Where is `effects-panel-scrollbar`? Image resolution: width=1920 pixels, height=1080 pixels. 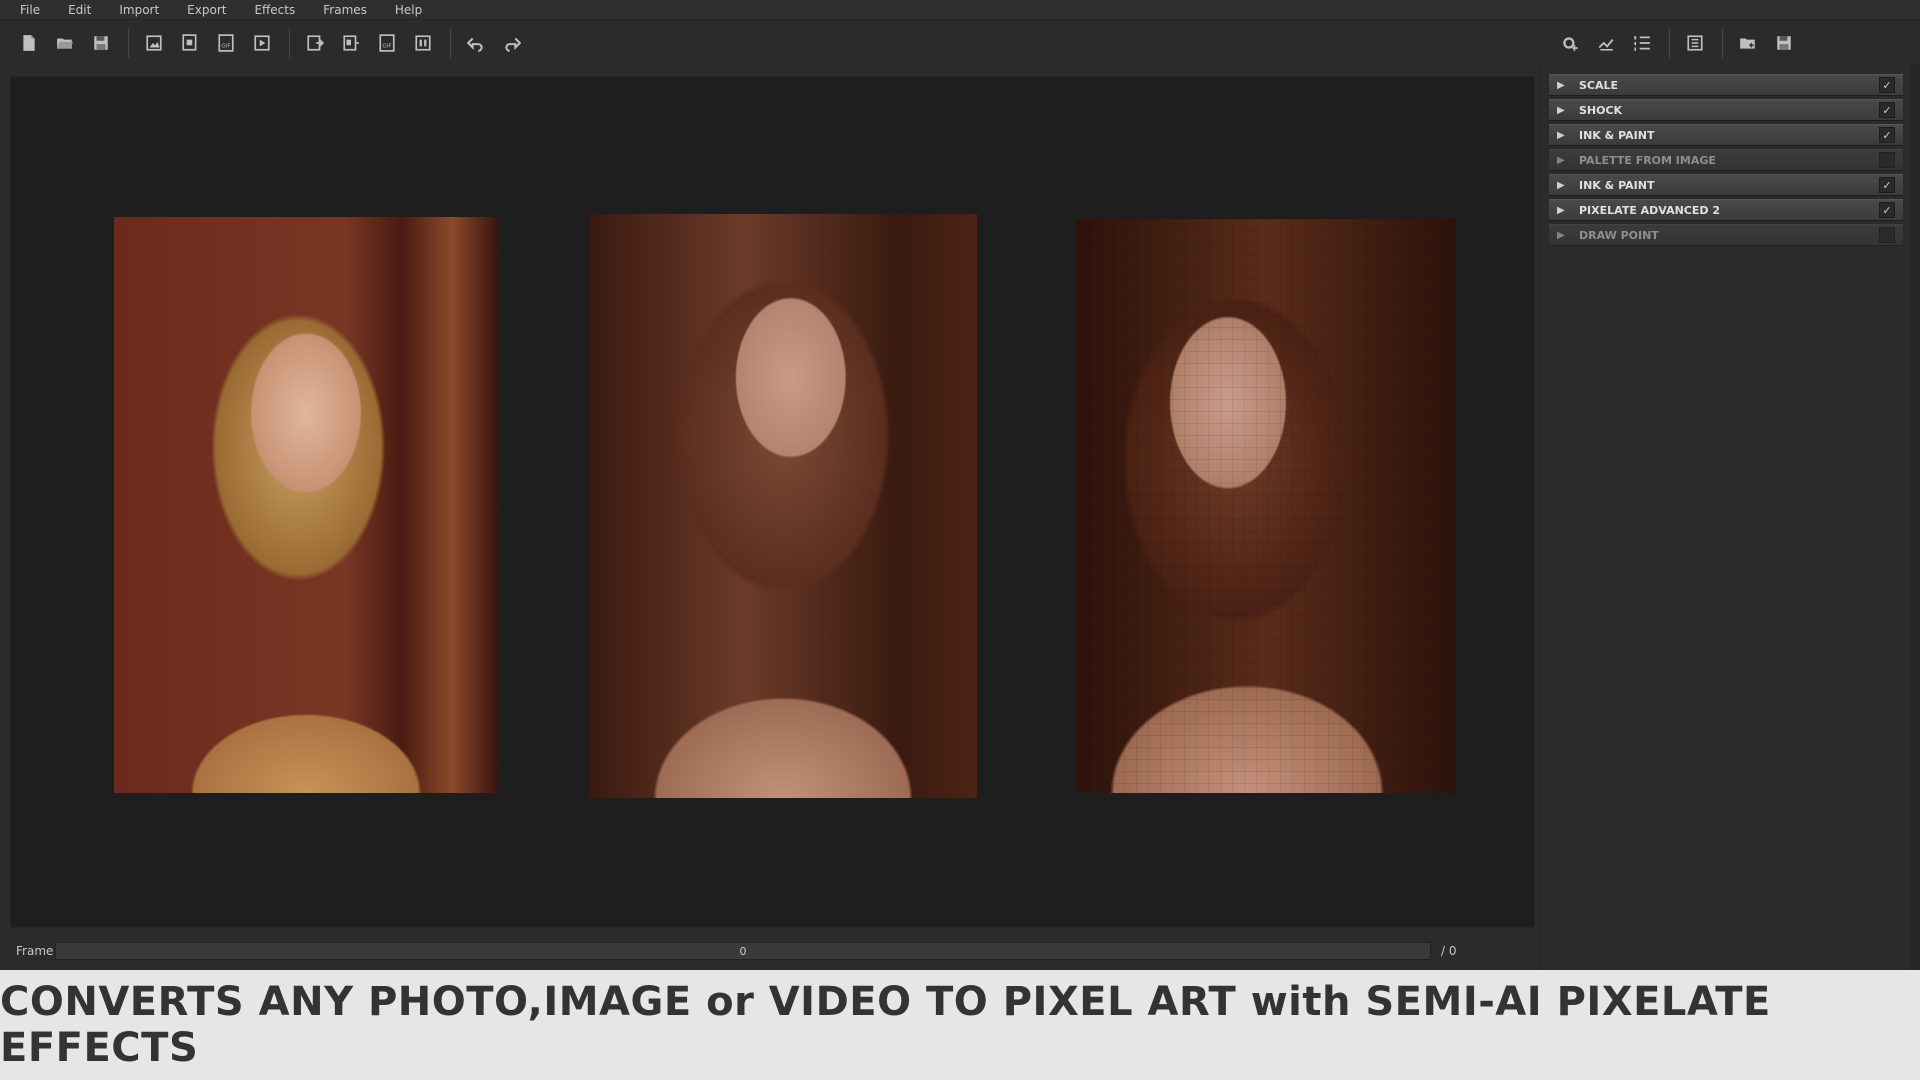 effects-panel-scrollbar is located at coordinates (1915, 517).